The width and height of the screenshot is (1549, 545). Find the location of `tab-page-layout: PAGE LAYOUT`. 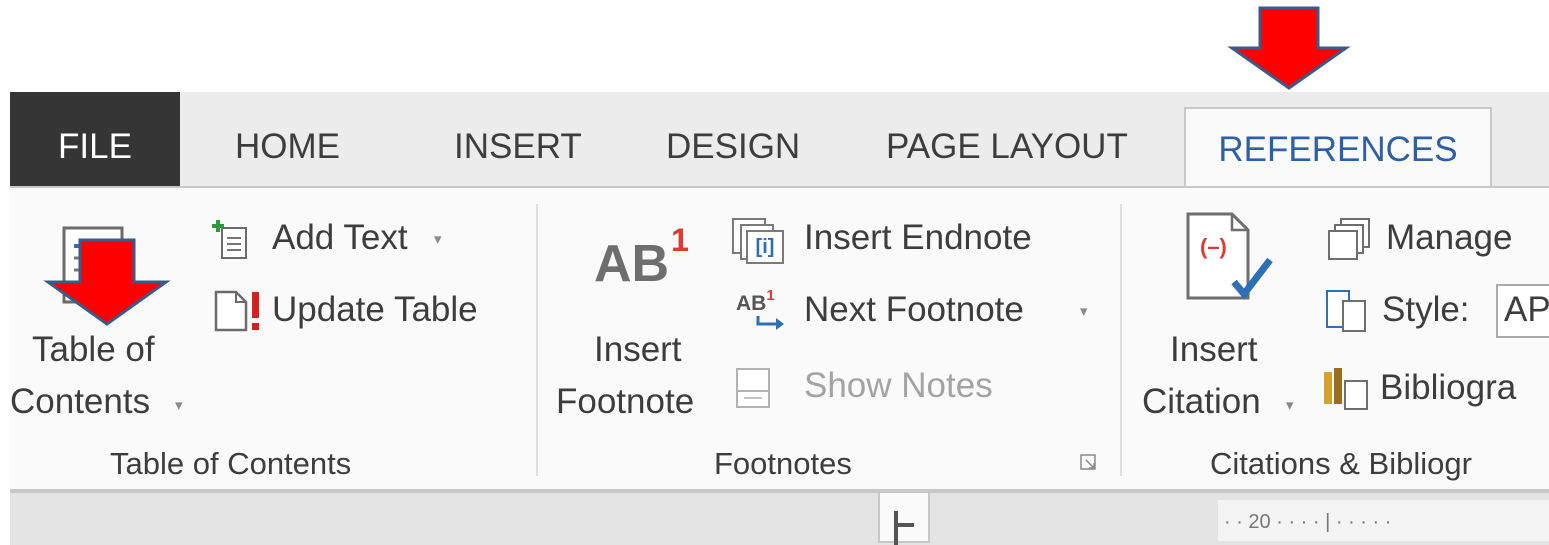

tab-page-layout: PAGE LAYOUT is located at coordinates (1007, 140).